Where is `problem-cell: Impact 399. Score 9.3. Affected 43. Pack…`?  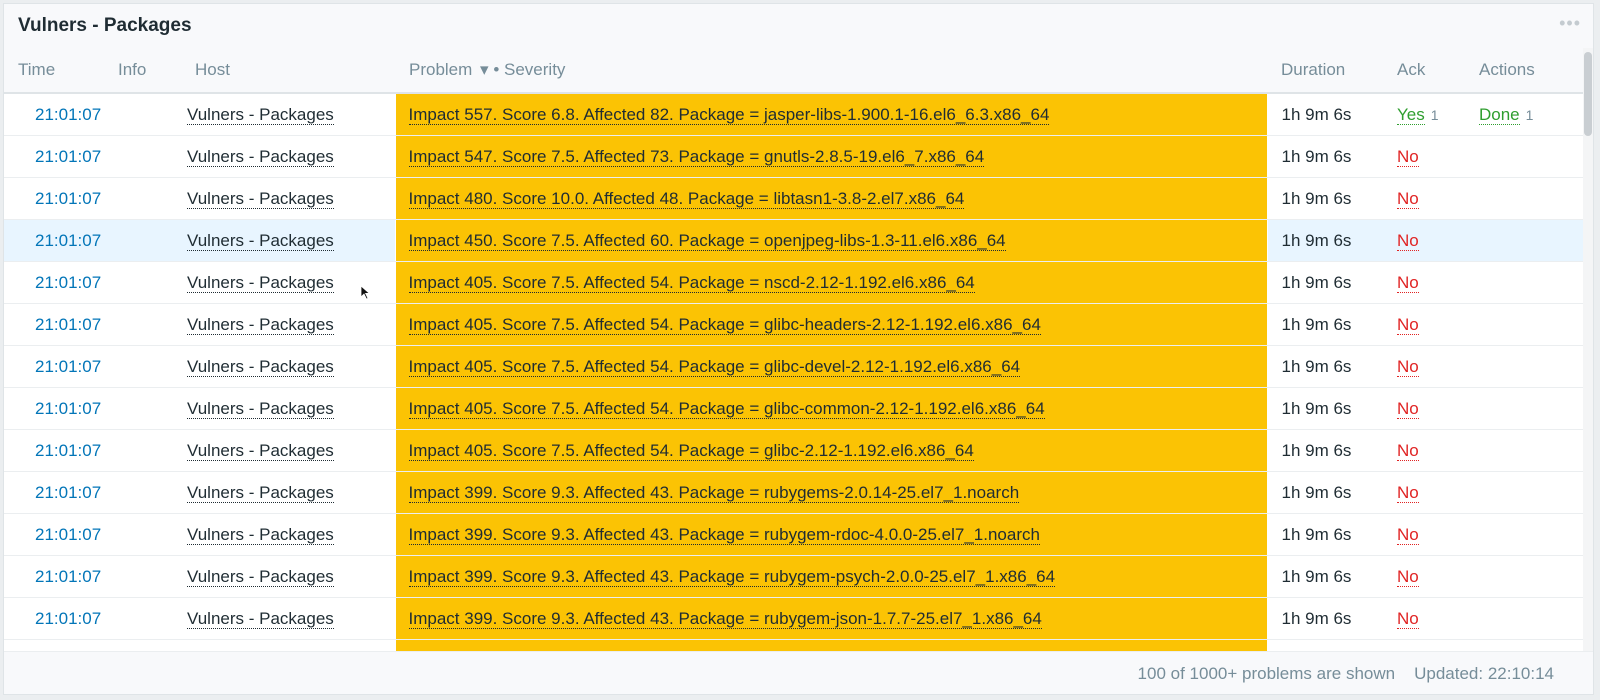
problem-cell: Impact 399. Score 9.3. Affected 43. Pack… is located at coordinates (831, 576).